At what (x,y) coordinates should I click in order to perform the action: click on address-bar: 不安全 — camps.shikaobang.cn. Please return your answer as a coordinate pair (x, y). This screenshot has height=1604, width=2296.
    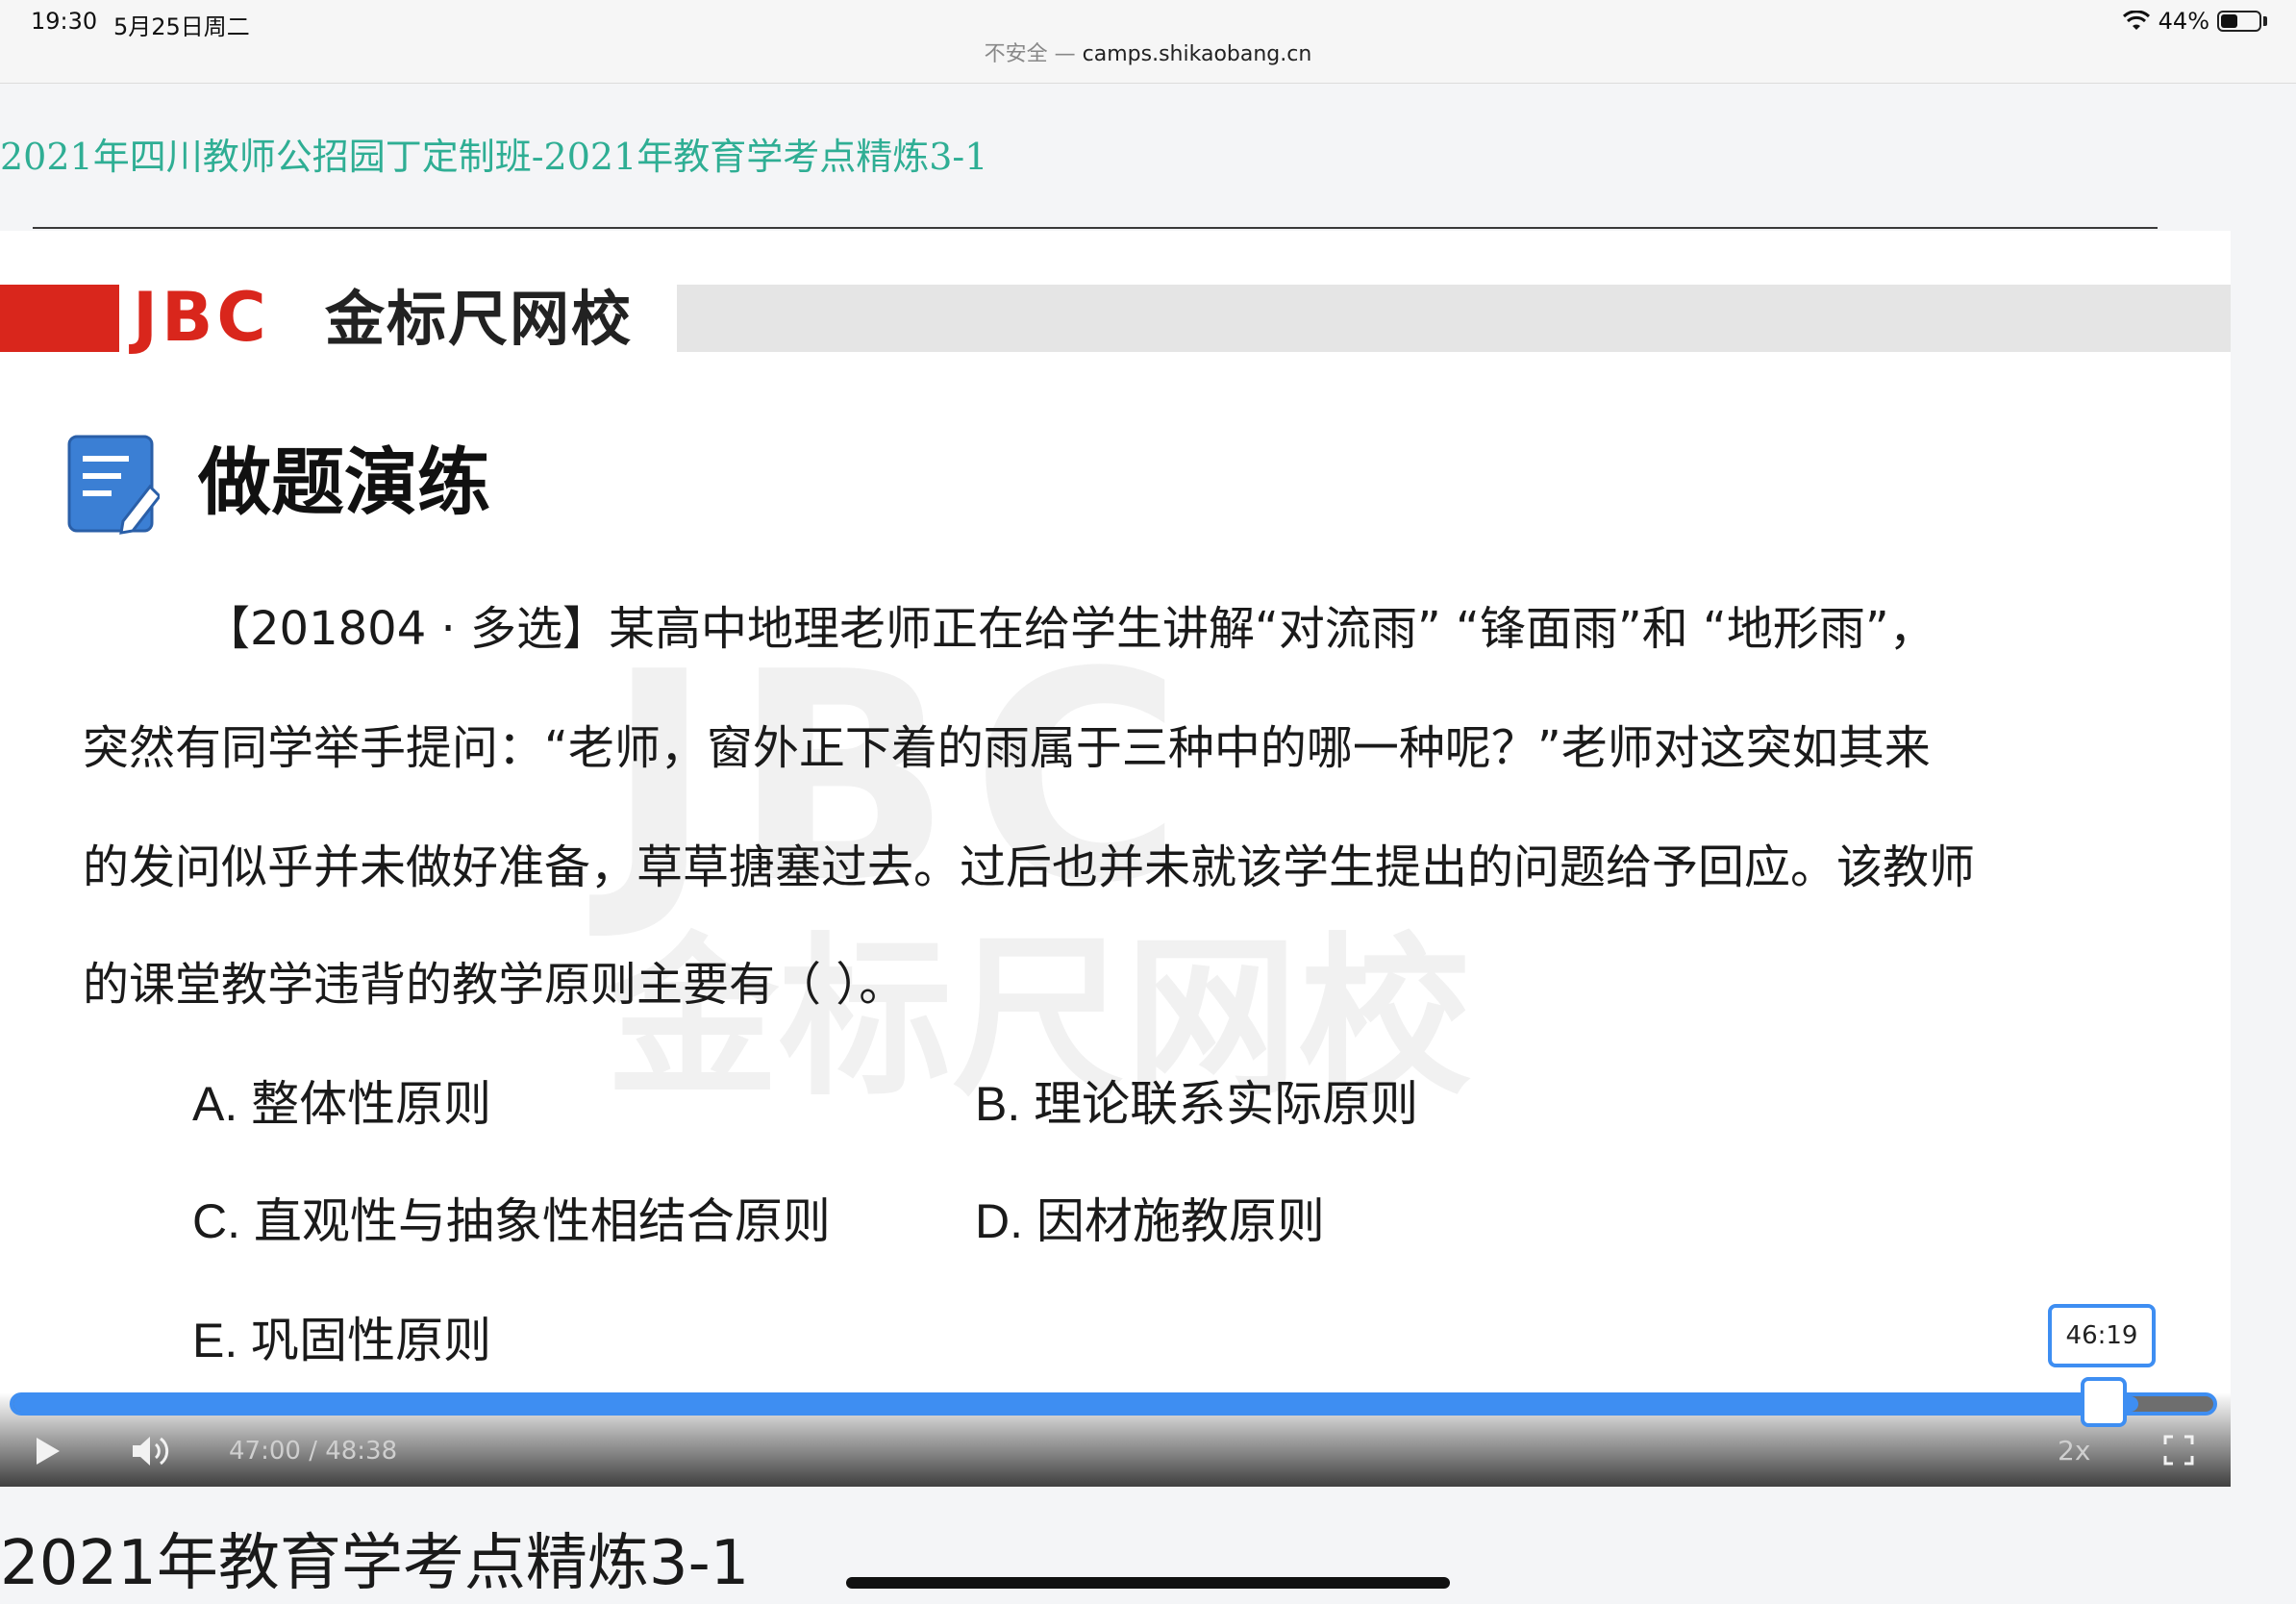
    Looking at the image, I should click on (1148, 52).